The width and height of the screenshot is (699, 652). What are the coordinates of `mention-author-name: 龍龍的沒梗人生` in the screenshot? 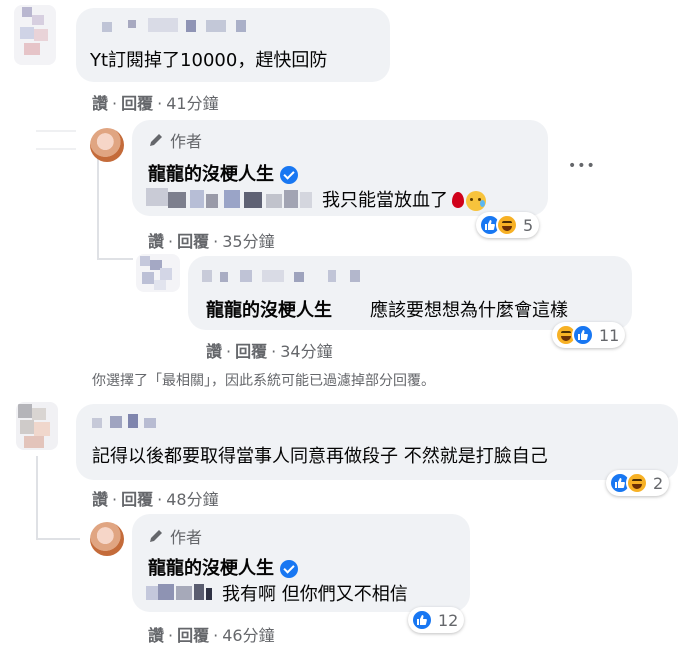 It's located at (269, 309).